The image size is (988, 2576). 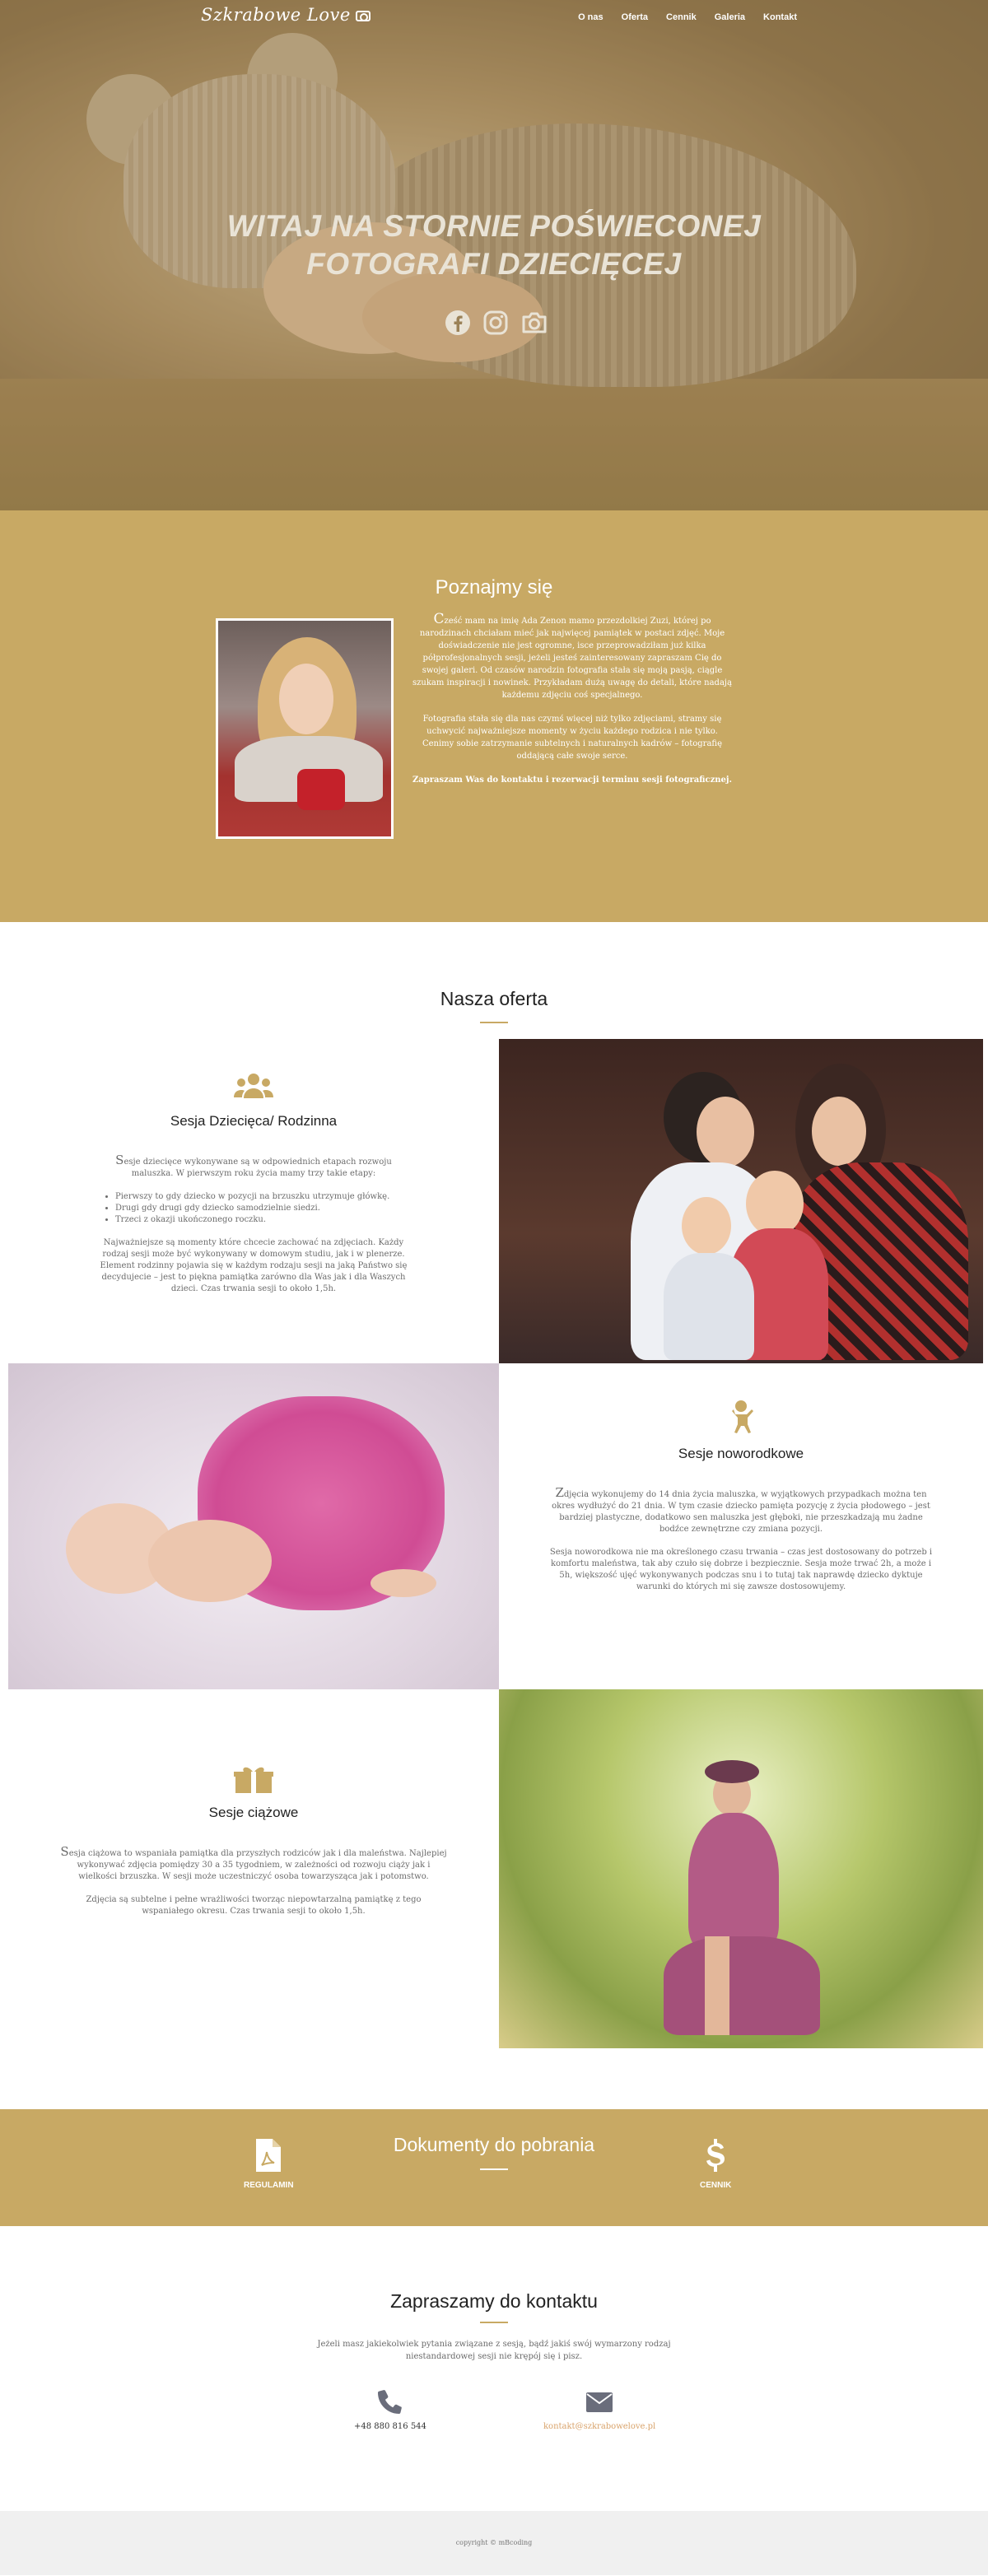 What do you see at coordinates (389, 2402) in the screenshot?
I see `phone-icon` at bounding box center [389, 2402].